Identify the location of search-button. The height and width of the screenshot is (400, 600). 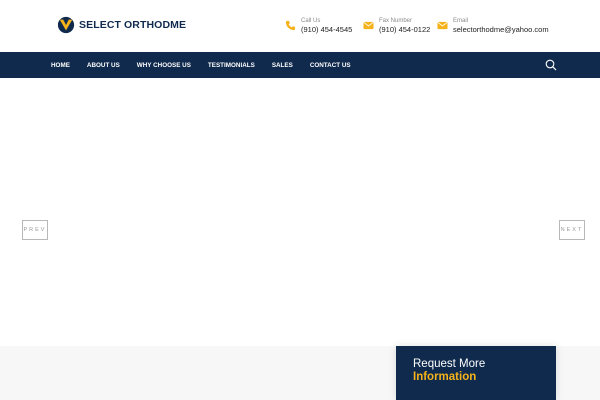
(551, 65).